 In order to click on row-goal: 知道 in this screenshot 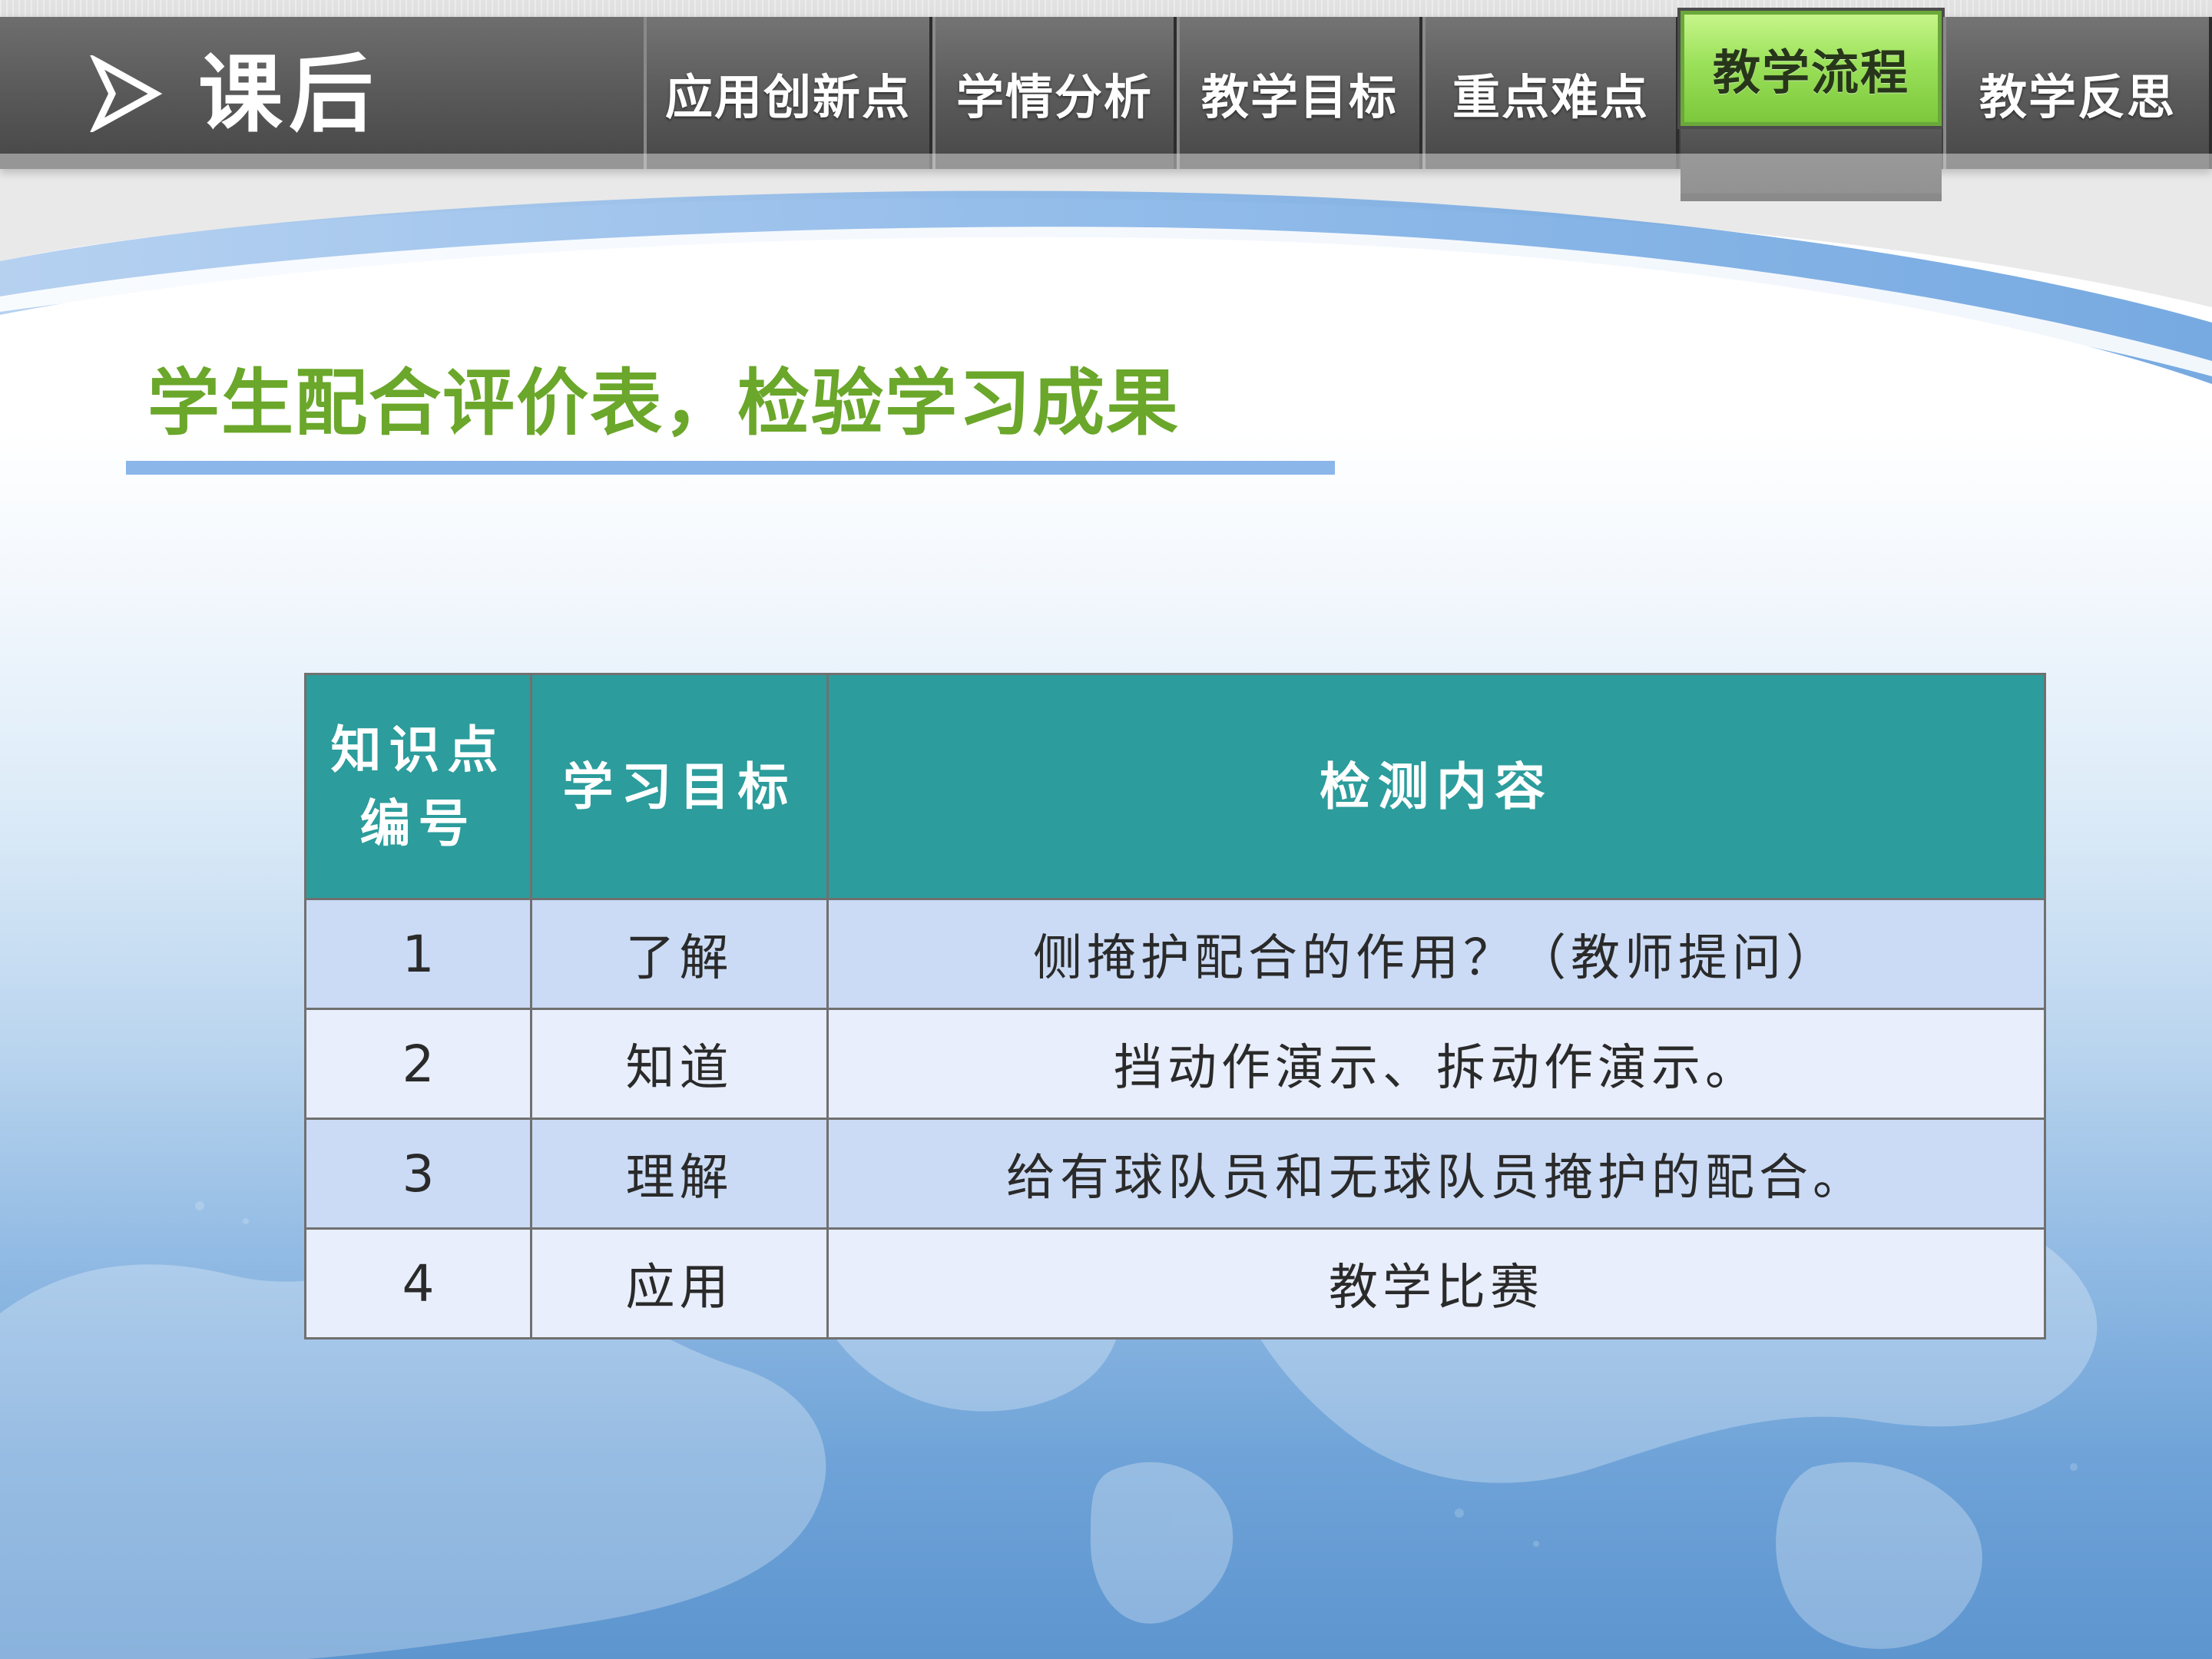, I will do `click(679, 1064)`.